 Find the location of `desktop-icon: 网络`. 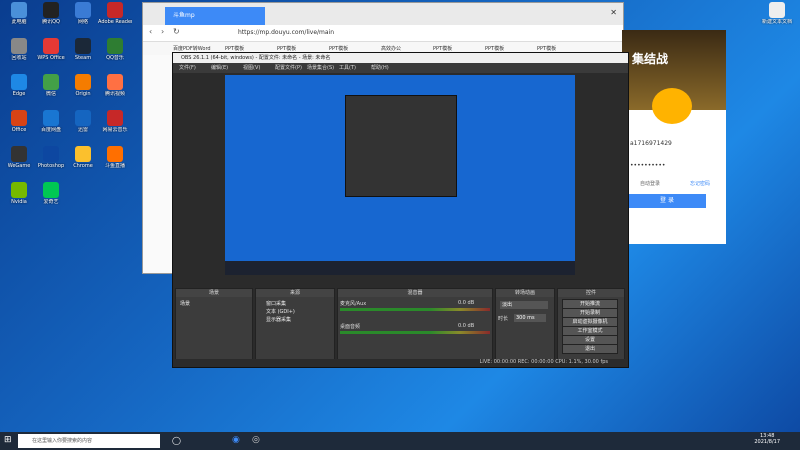

desktop-icon: 网络 is located at coordinates (83, 18).